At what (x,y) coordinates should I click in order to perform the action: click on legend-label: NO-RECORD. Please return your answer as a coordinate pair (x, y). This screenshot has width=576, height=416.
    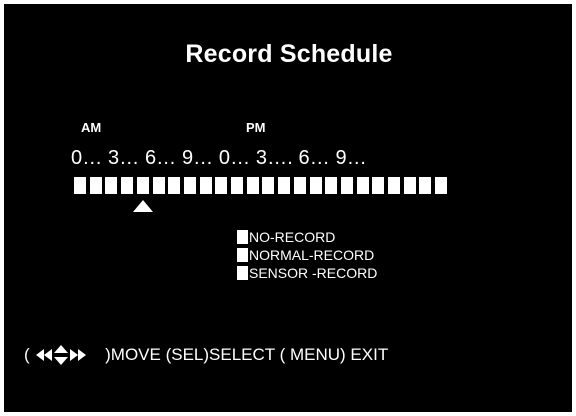
    Looking at the image, I should click on (292, 237).